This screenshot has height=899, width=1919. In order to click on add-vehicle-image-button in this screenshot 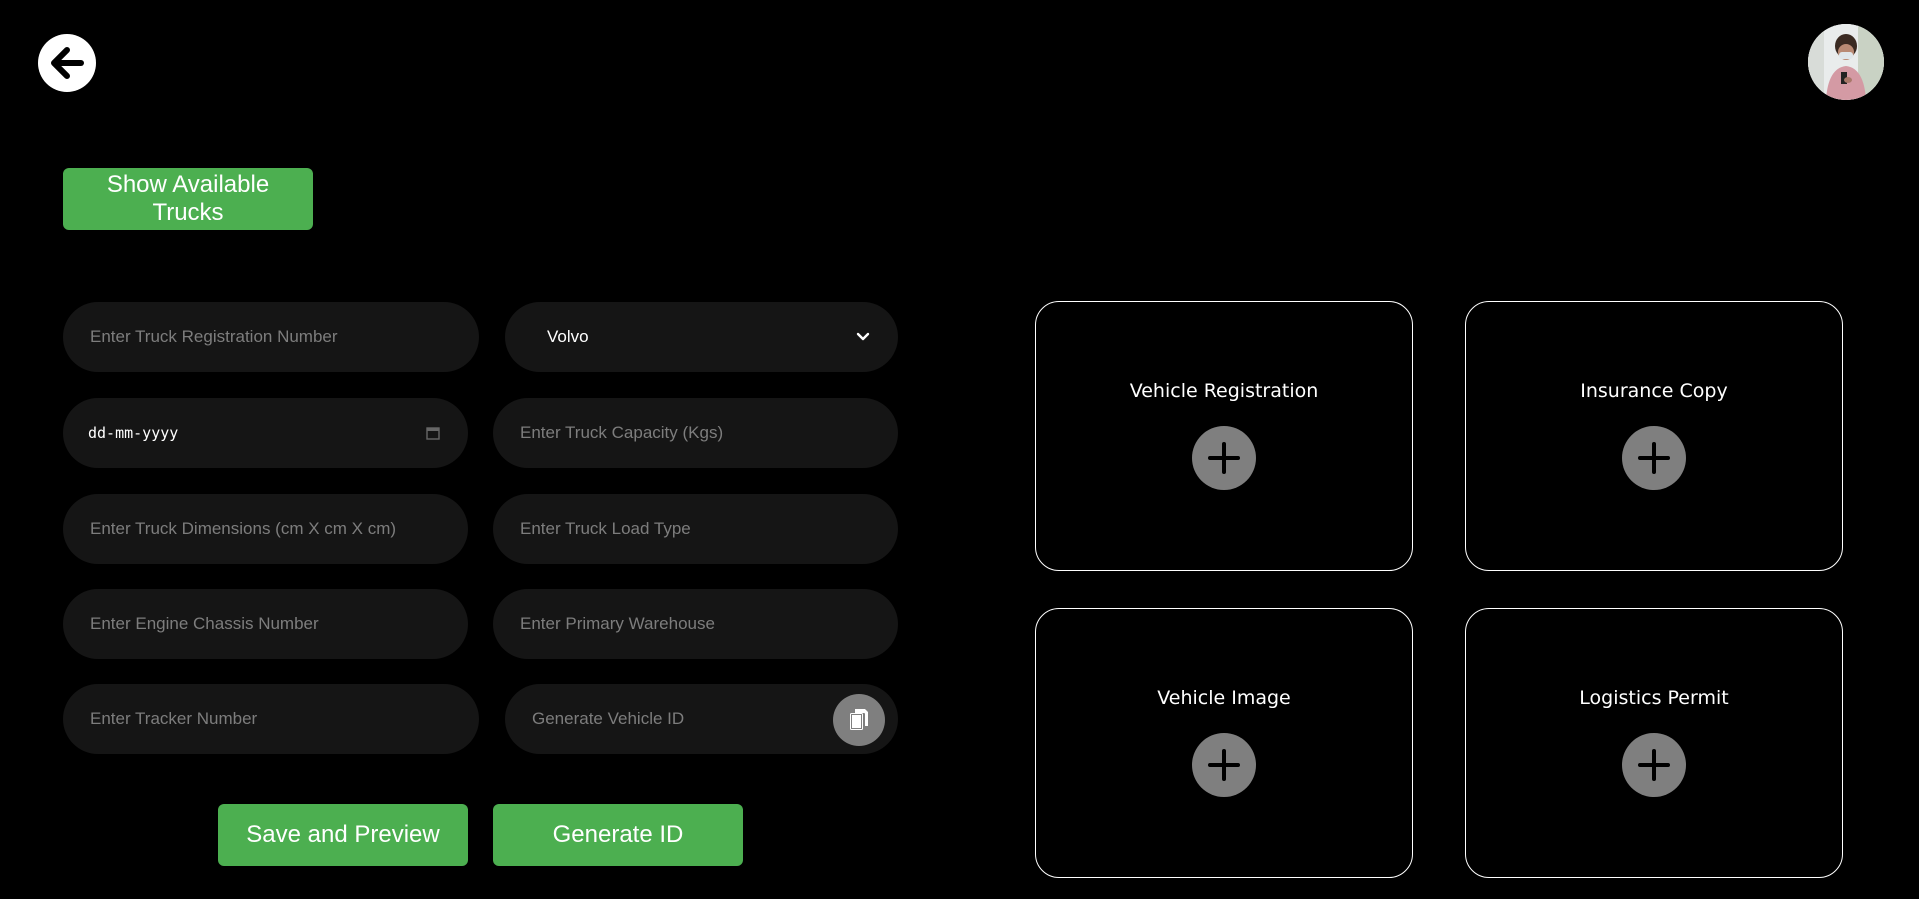, I will do `click(1224, 765)`.